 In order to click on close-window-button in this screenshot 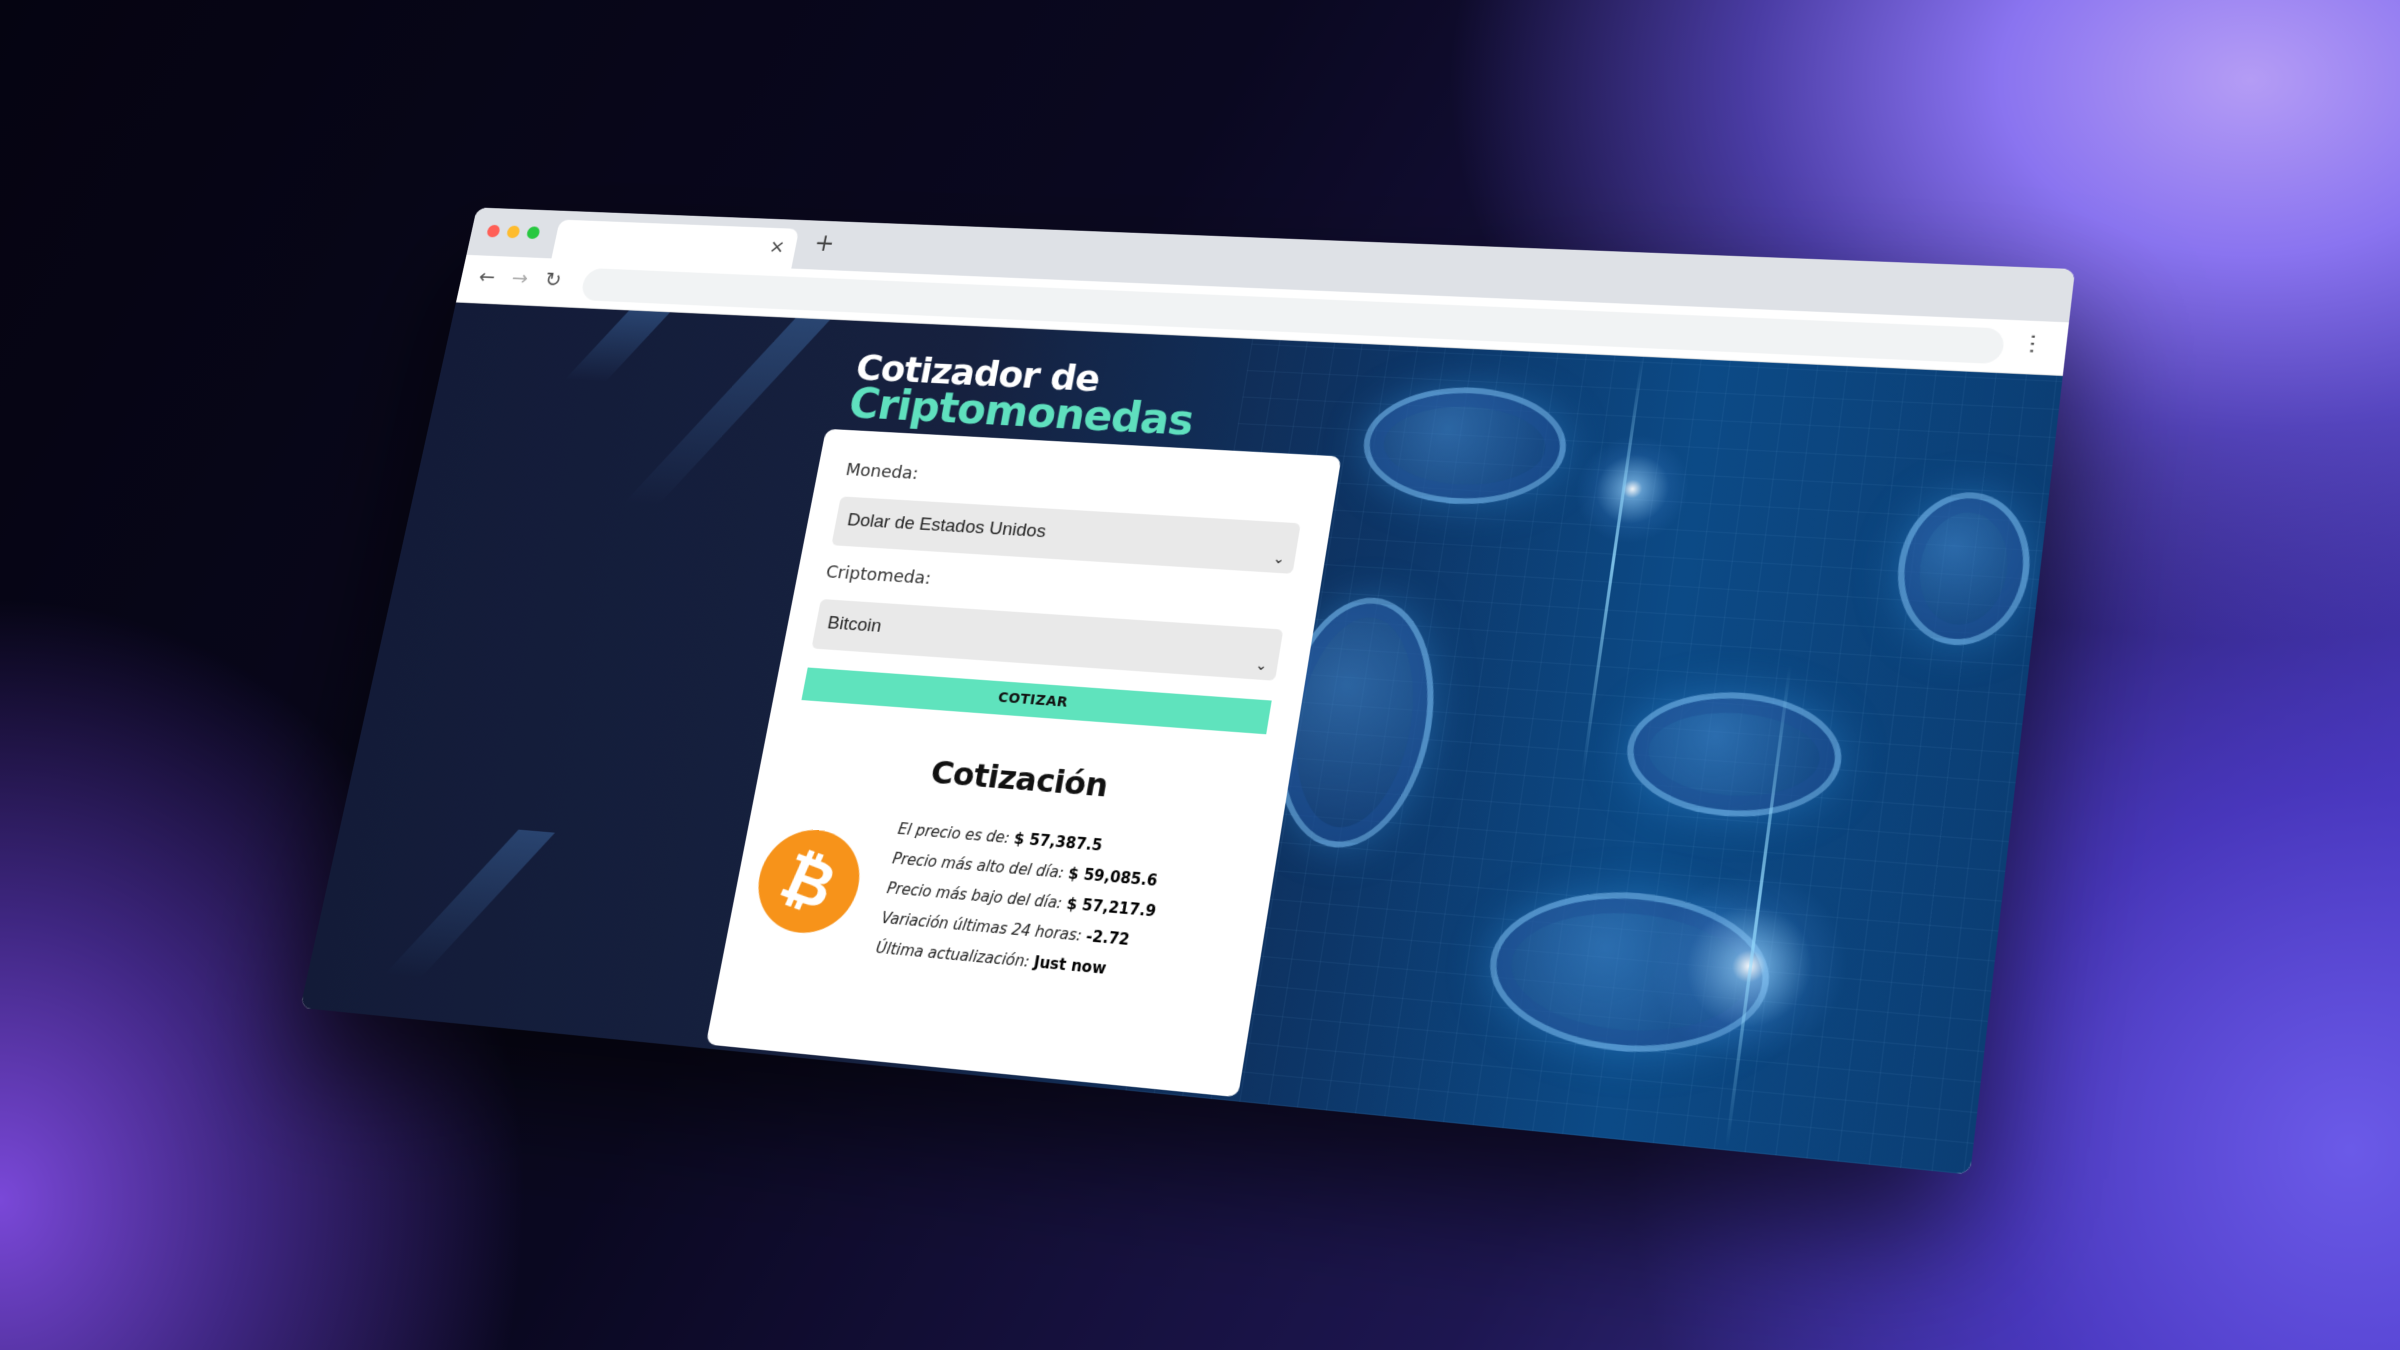, I will do `click(493, 231)`.